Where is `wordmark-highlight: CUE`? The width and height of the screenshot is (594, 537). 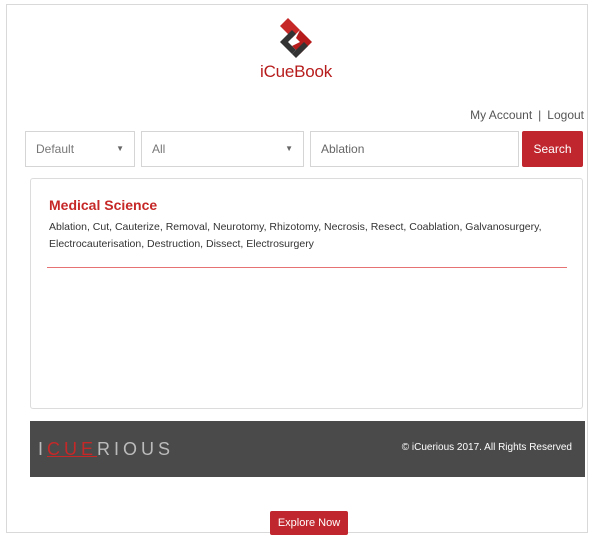 wordmark-highlight: CUE is located at coordinates (72, 449).